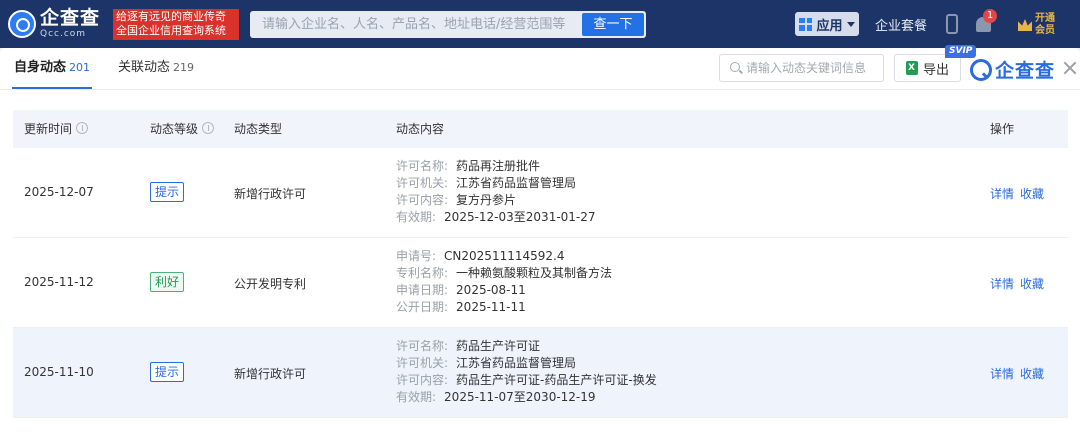  I want to click on content-line: 公开日期: 2025-11-11, so click(504, 307).